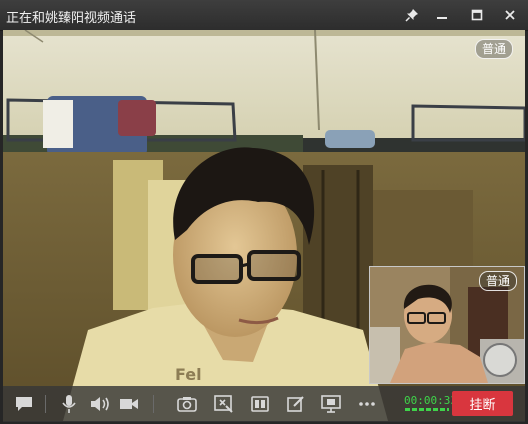  What do you see at coordinates (296, 404) in the screenshot?
I see `edit-icon` at bounding box center [296, 404].